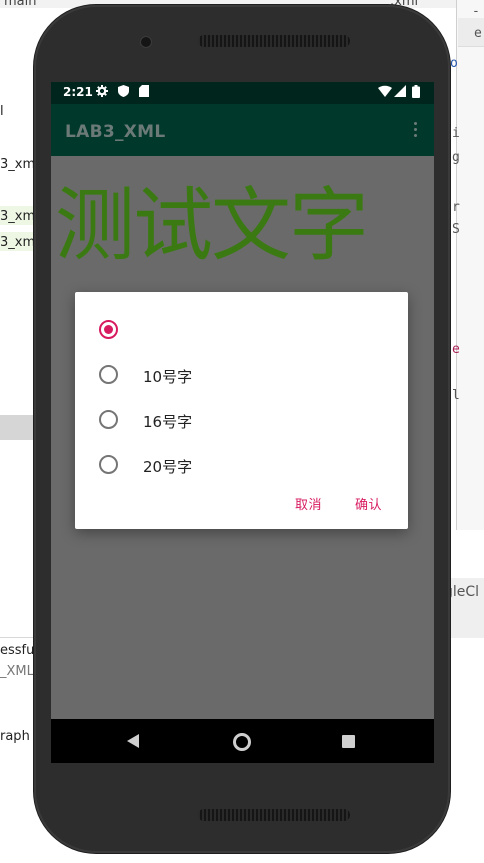  Describe the element at coordinates (456, 157) in the screenshot. I see `ide-right-glyph: g` at that location.